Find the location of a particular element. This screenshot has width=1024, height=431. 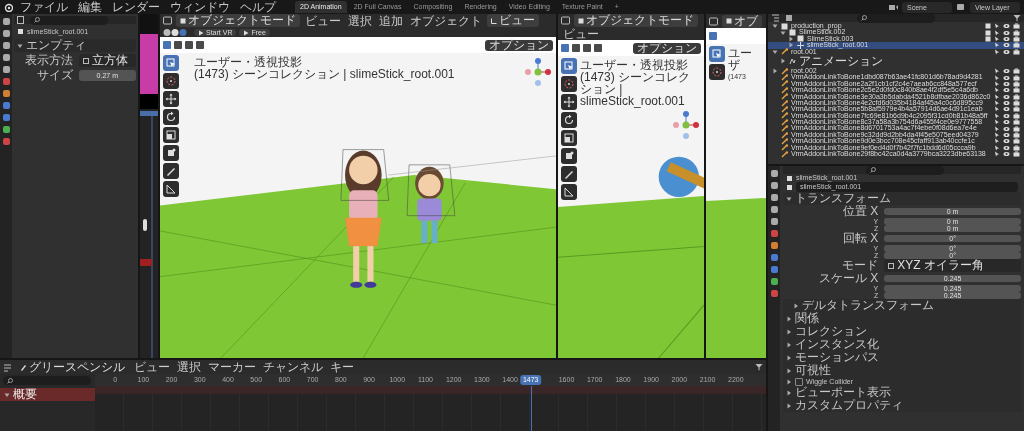

panel-header: 関係 is located at coordinates (902, 318).